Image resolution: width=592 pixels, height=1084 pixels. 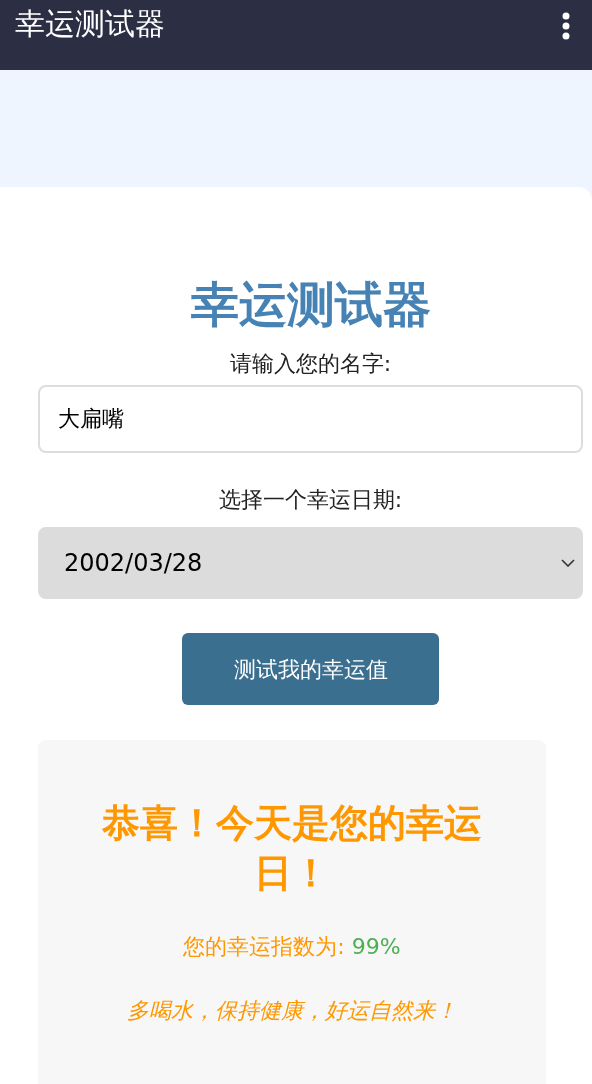 What do you see at coordinates (292, 1011) in the screenshot?
I see `tip-text: 多喝水，保持健康，好运自然来！` at bounding box center [292, 1011].